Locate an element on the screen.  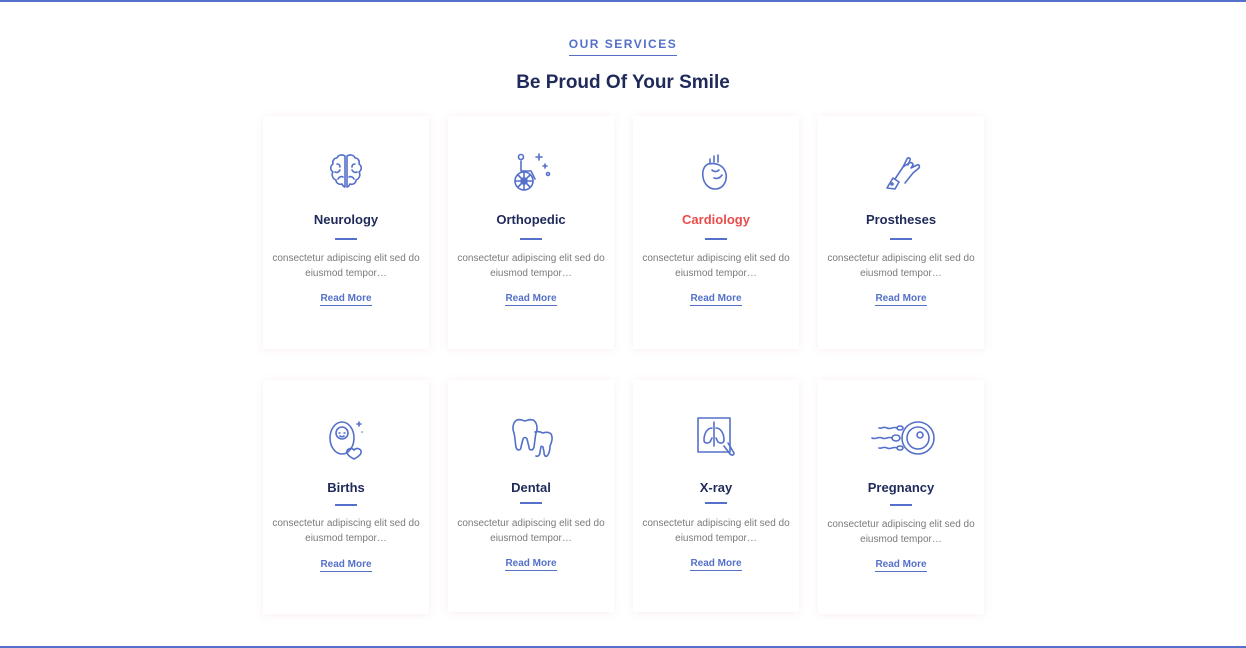
service-title: Cardiology is located at coordinates (716, 219).